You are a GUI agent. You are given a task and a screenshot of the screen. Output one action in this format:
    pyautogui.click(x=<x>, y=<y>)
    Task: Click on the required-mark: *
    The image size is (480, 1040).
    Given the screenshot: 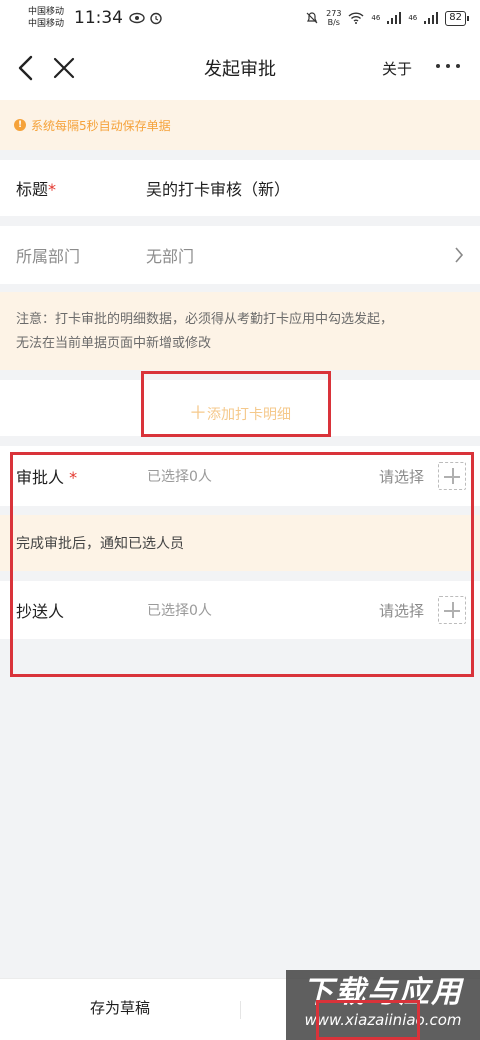 What is the action you would take?
    pyautogui.click(x=52, y=189)
    